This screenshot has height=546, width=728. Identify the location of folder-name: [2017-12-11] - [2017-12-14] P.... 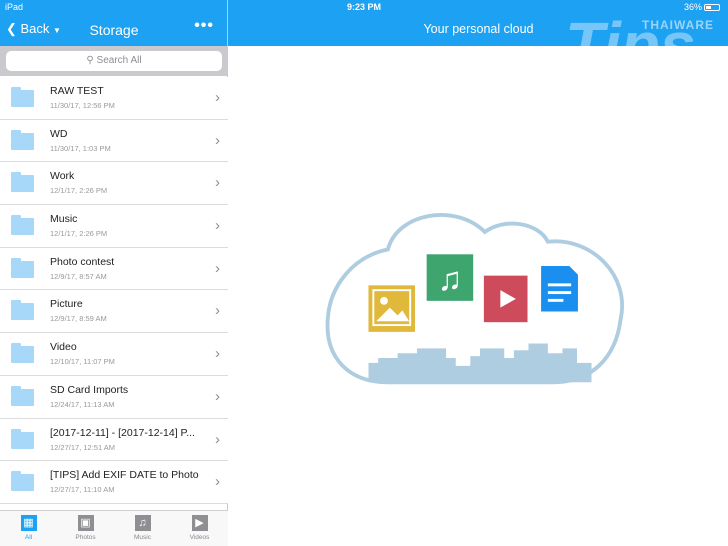
(122, 432).